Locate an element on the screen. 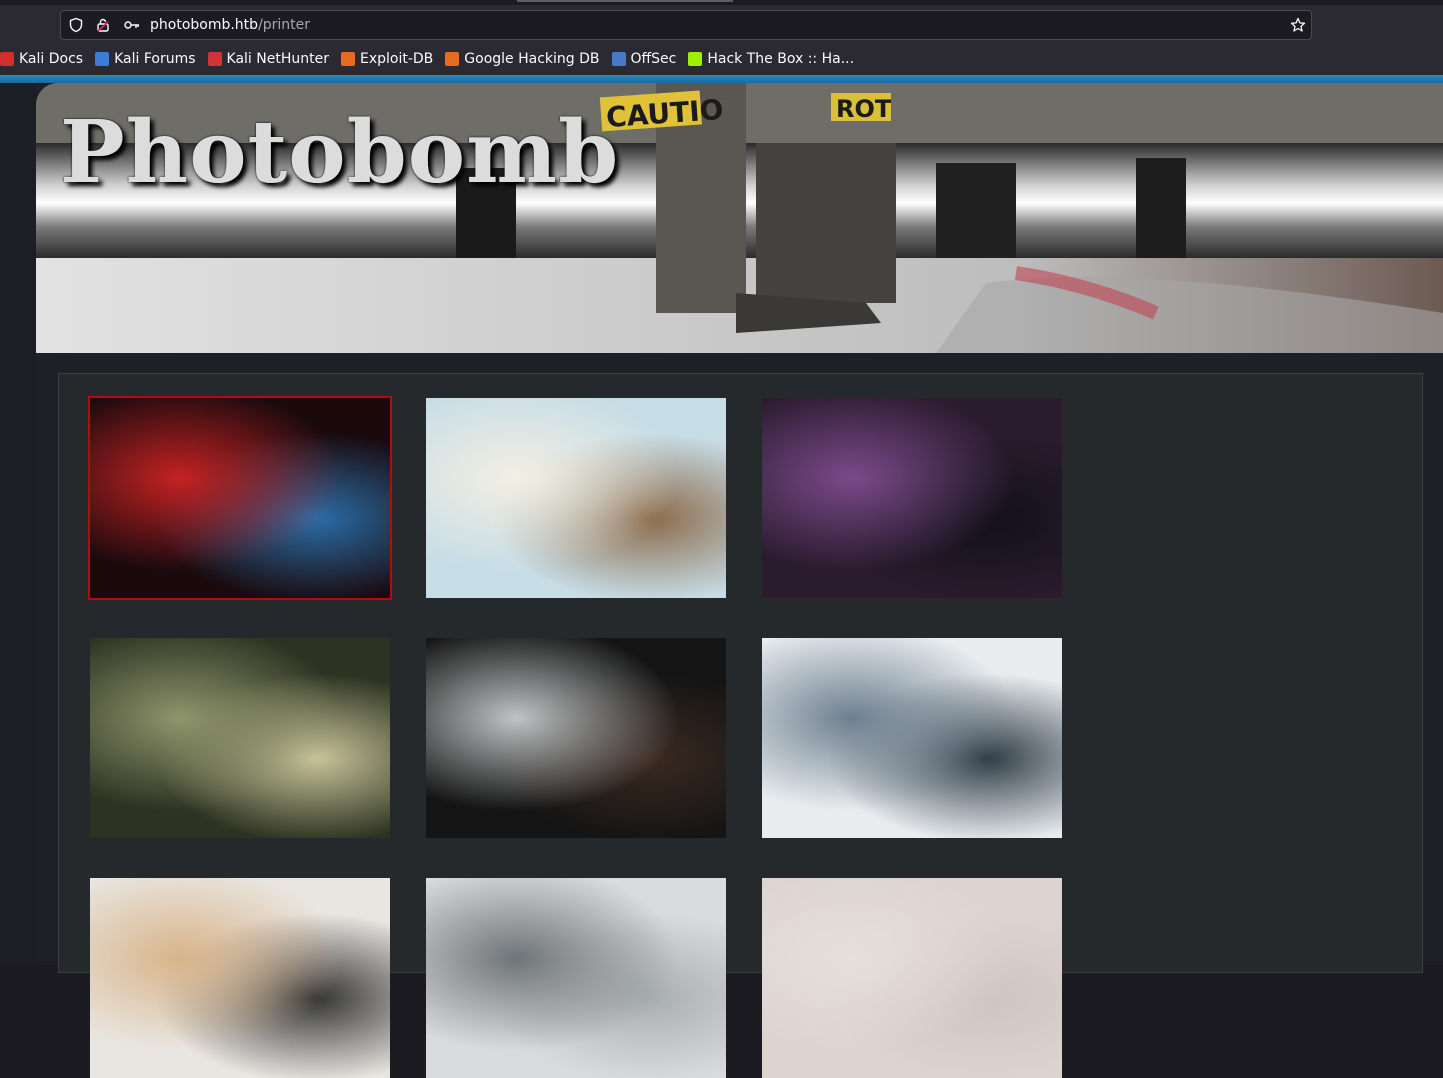  kali-forums-icon is located at coordinates (102, 59).